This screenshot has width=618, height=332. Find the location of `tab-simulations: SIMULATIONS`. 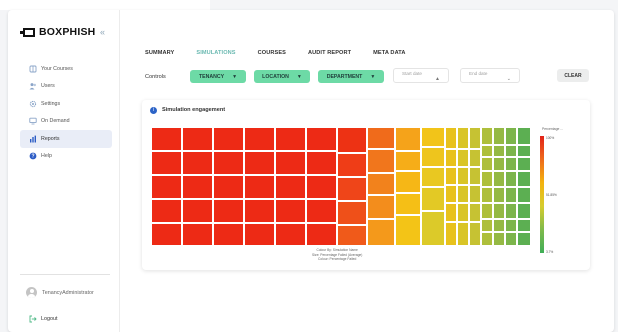

tab-simulations: SIMULATIONS is located at coordinates (215, 53).